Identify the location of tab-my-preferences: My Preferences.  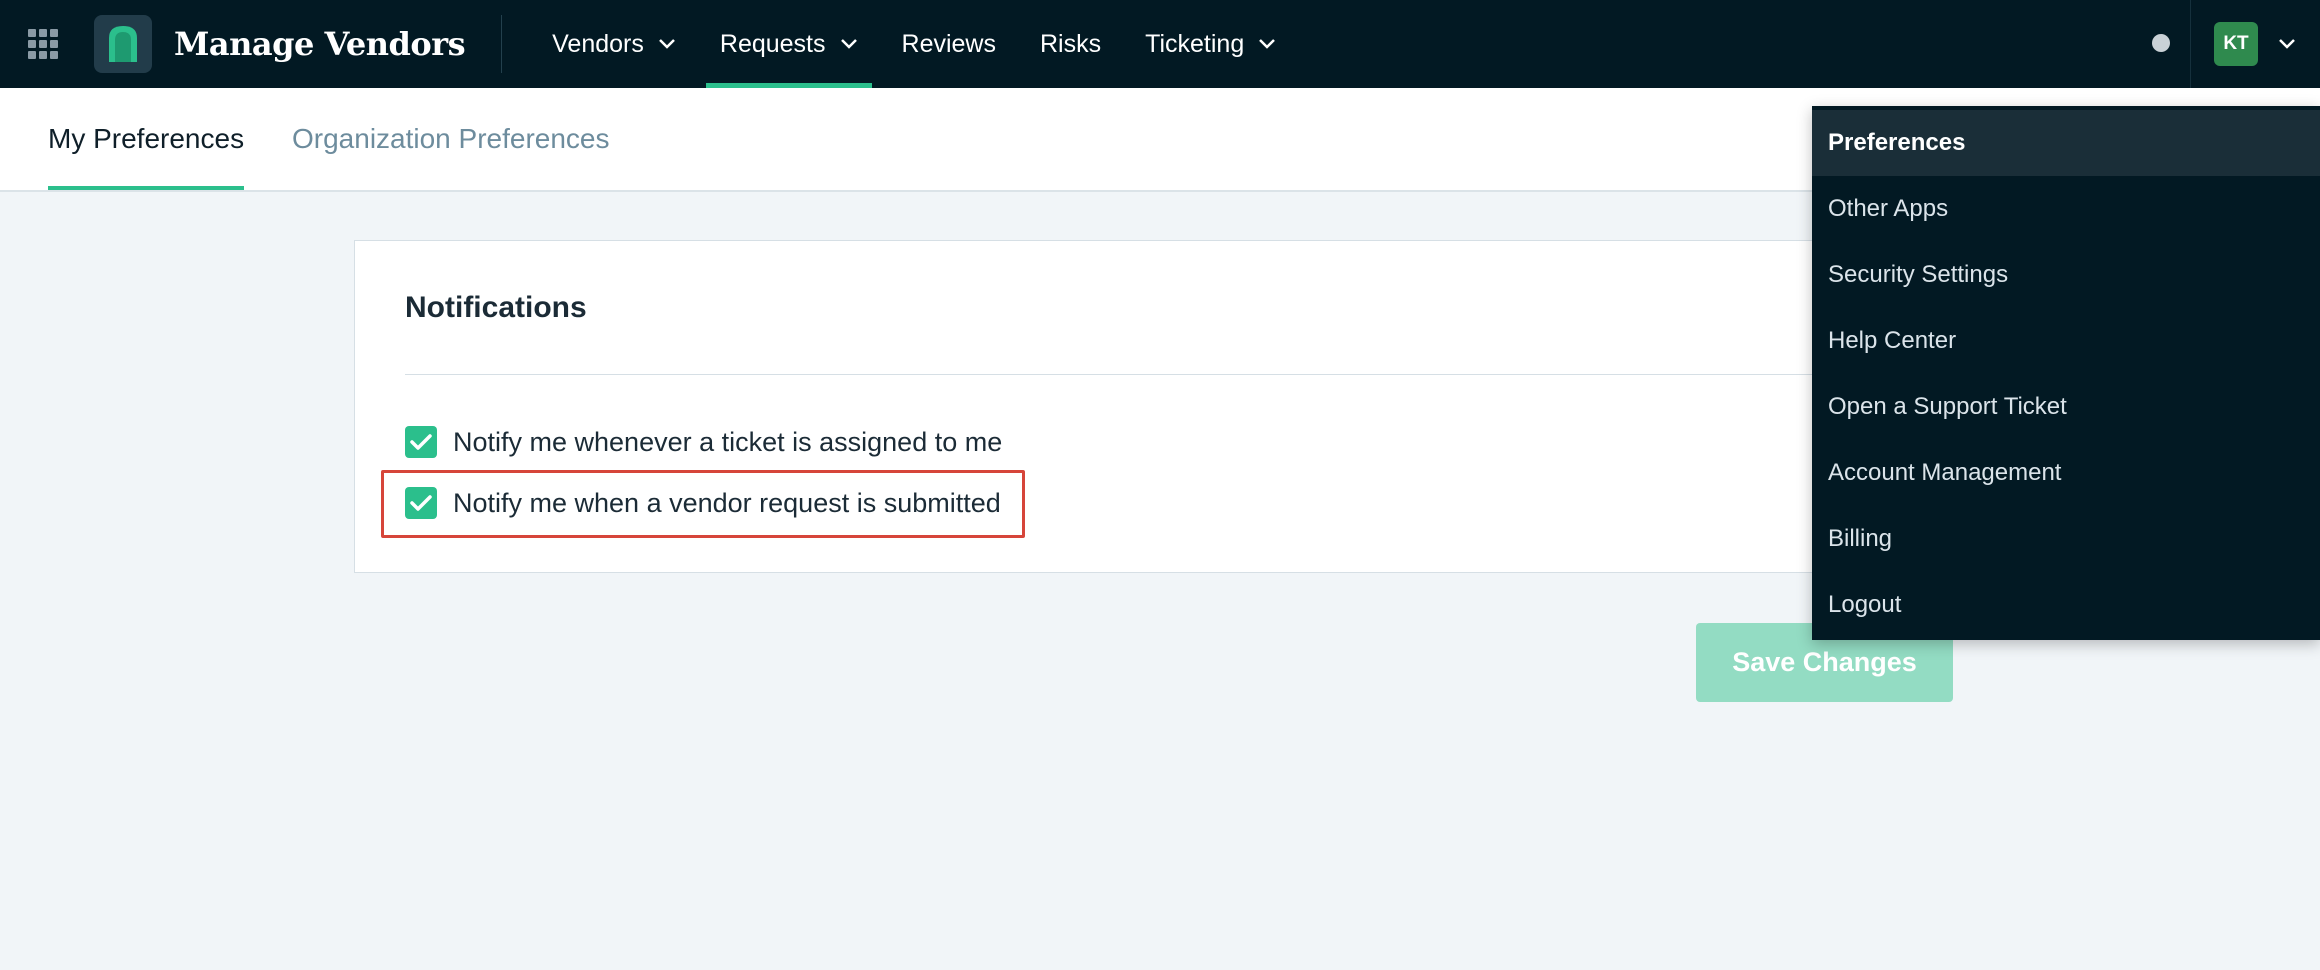
(146, 139).